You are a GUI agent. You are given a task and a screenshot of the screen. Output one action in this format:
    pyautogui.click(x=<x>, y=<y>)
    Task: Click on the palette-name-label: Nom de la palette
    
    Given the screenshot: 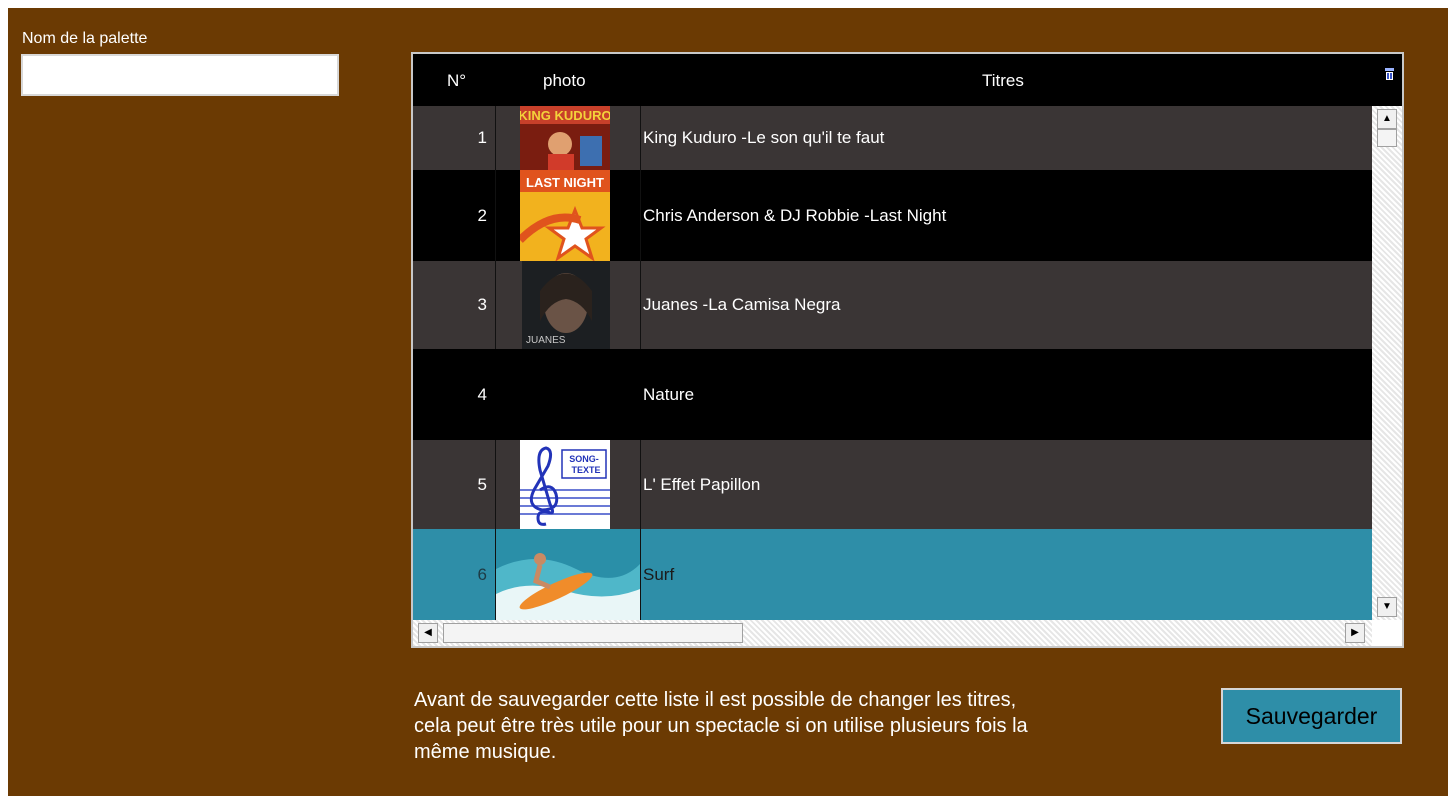 What is the action you would take?
    pyautogui.click(x=85, y=38)
    